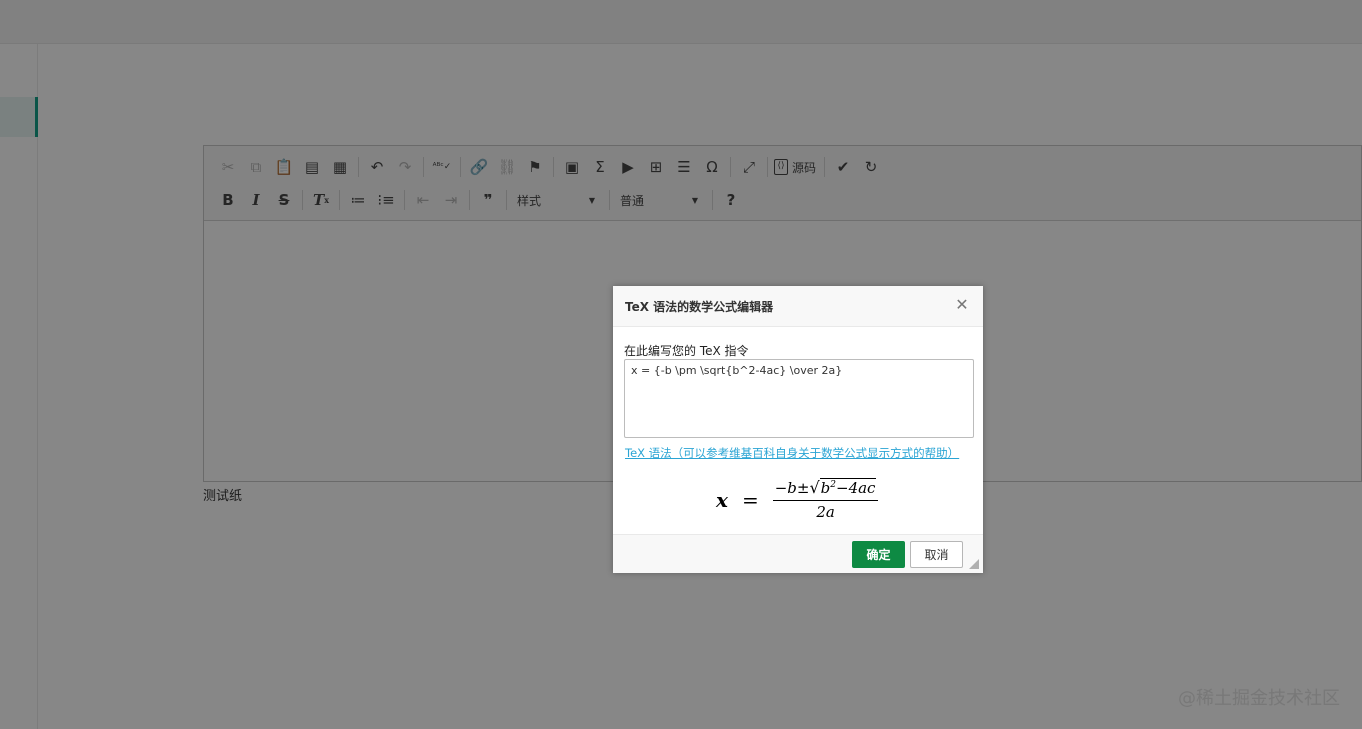  I want to click on sqrt-base: b, so click(825, 488).